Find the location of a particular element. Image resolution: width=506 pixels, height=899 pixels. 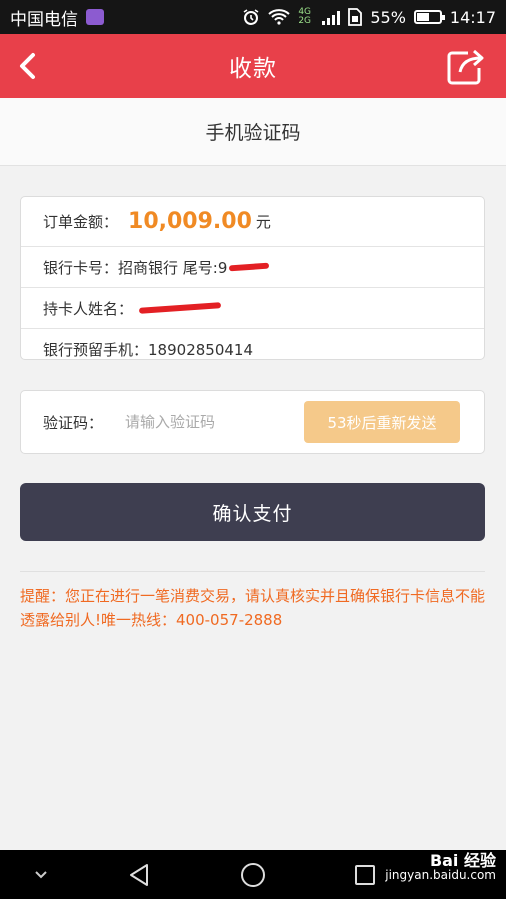

share-button is located at coordinates (466, 67).